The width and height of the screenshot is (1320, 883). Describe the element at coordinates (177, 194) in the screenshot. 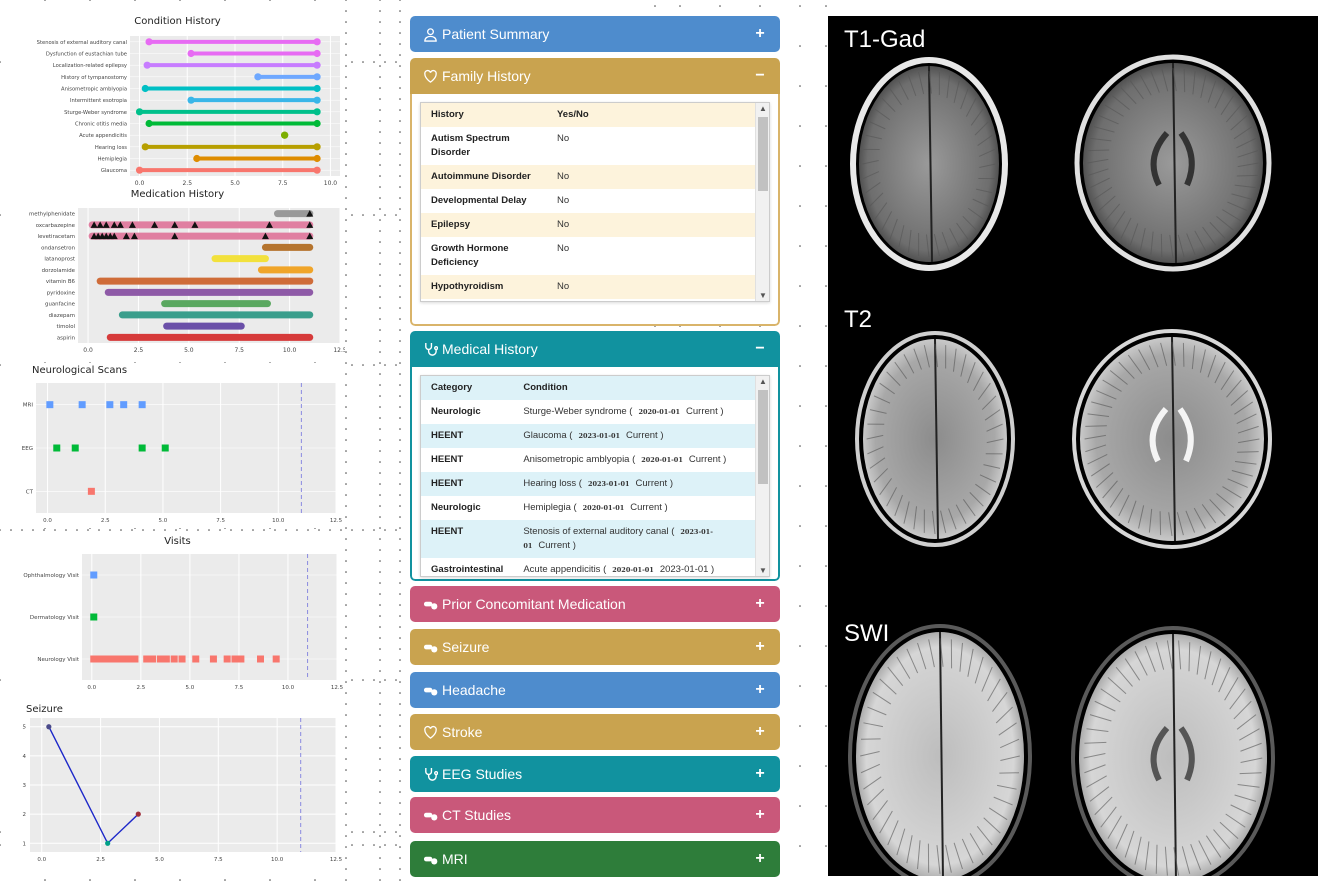

I see `chart-title: Medication History` at that location.